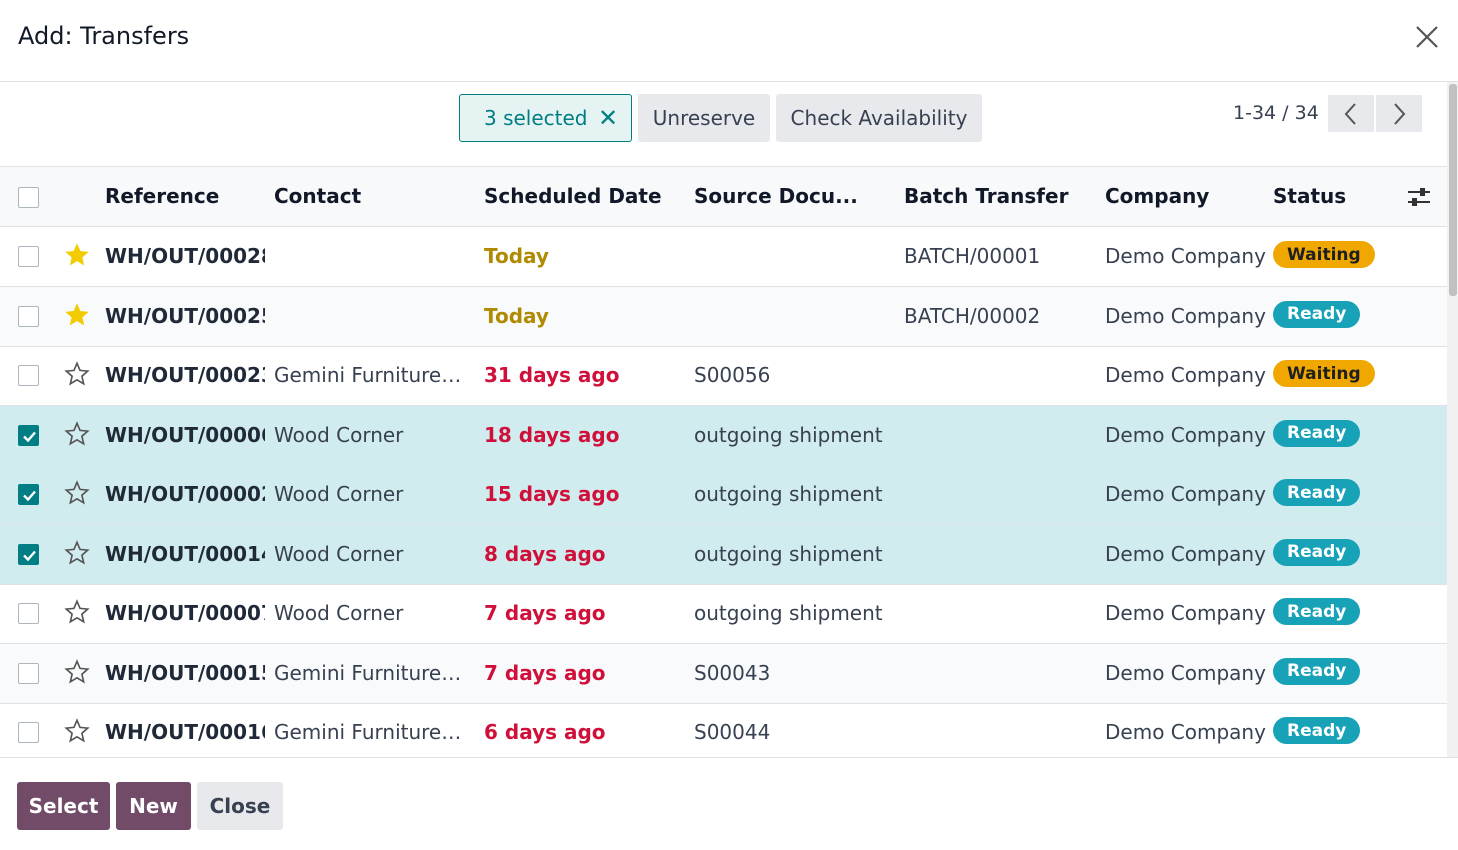  I want to click on cell-source-document: S00043, so click(732, 672).